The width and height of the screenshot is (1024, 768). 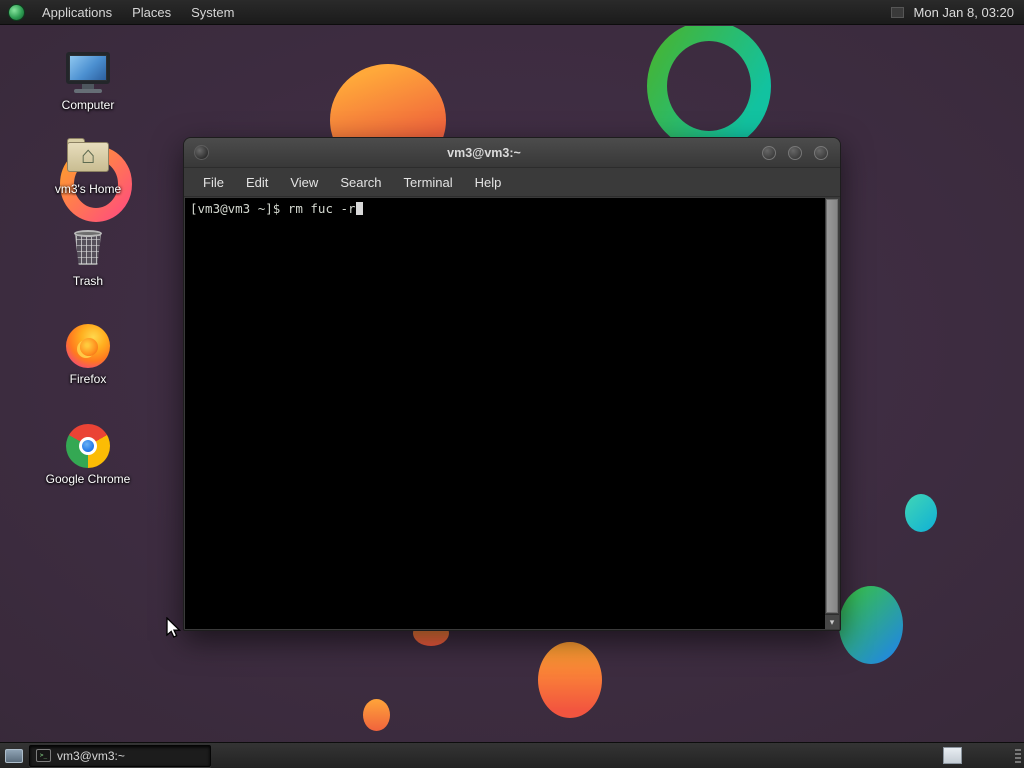 I want to click on icon-label-trash: Trash, so click(x=88, y=281).